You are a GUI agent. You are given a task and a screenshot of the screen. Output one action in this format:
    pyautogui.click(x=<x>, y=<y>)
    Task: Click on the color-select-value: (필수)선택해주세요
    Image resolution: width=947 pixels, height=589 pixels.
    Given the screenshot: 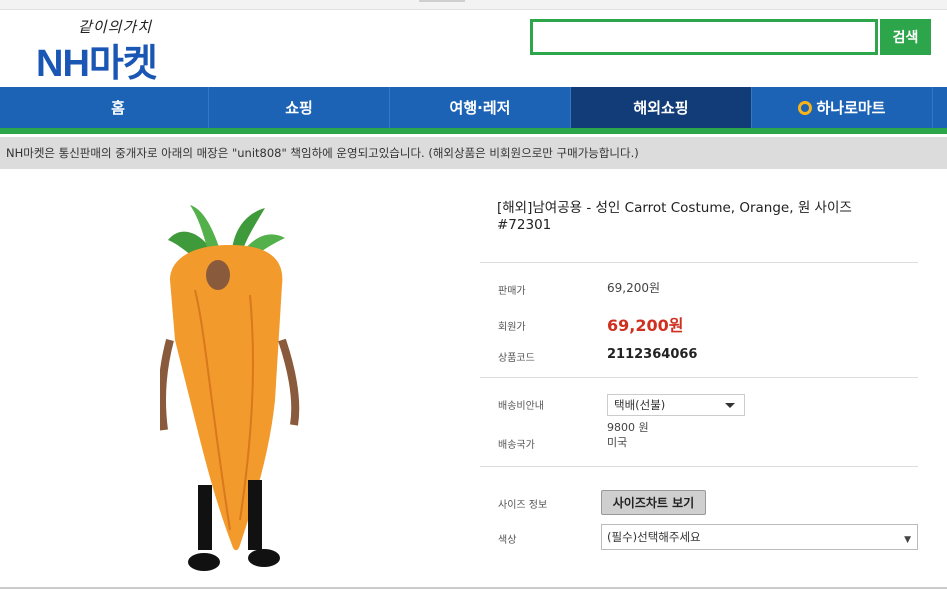 What is the action you would take?
    pyautogui.click(x=654, y=537)
    